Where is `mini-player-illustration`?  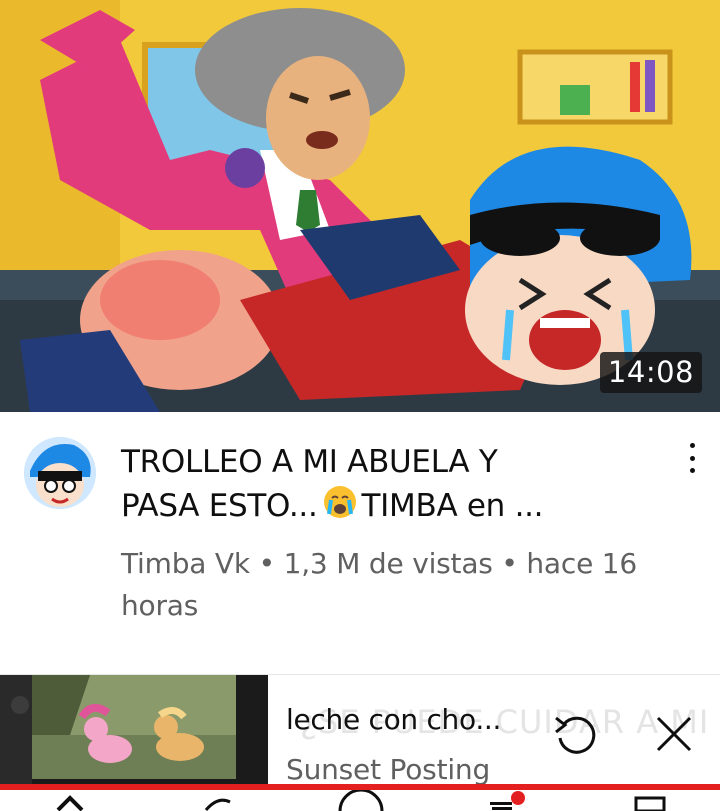
mini-player-illustration is located at coordinates (134, 730).